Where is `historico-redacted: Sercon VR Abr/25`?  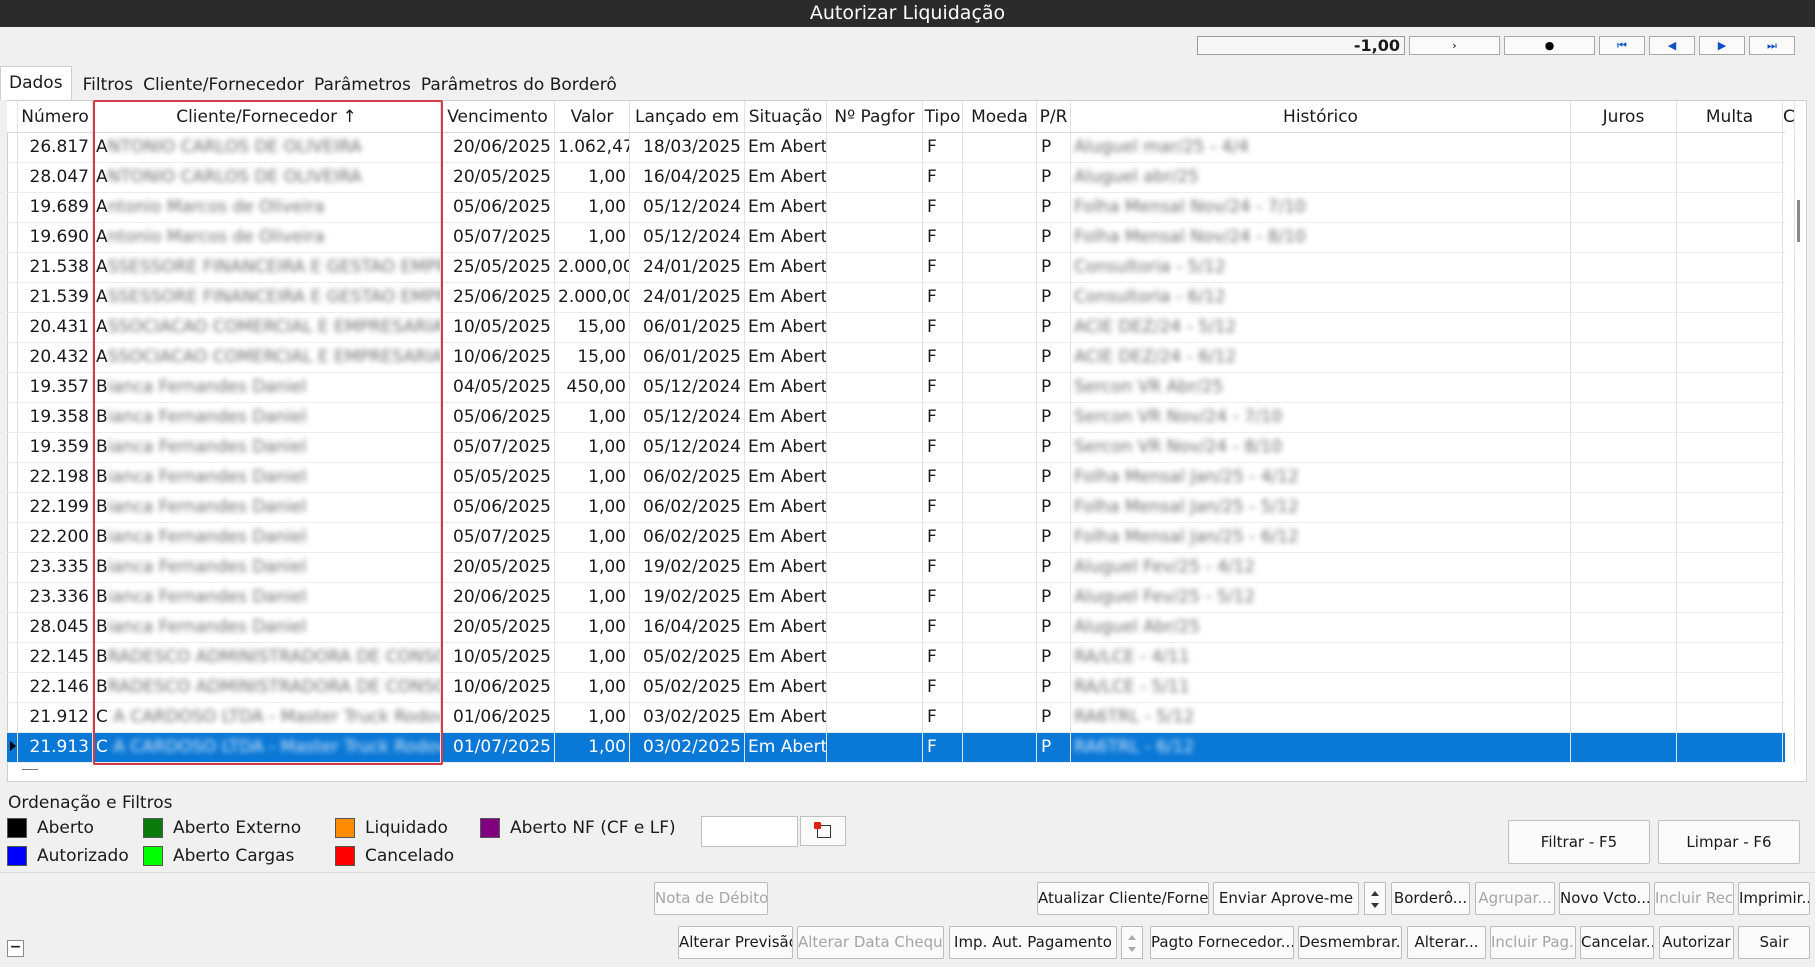
historico-redacted: Sercon VR Abr/25 is located at coordinates (1149, 387).